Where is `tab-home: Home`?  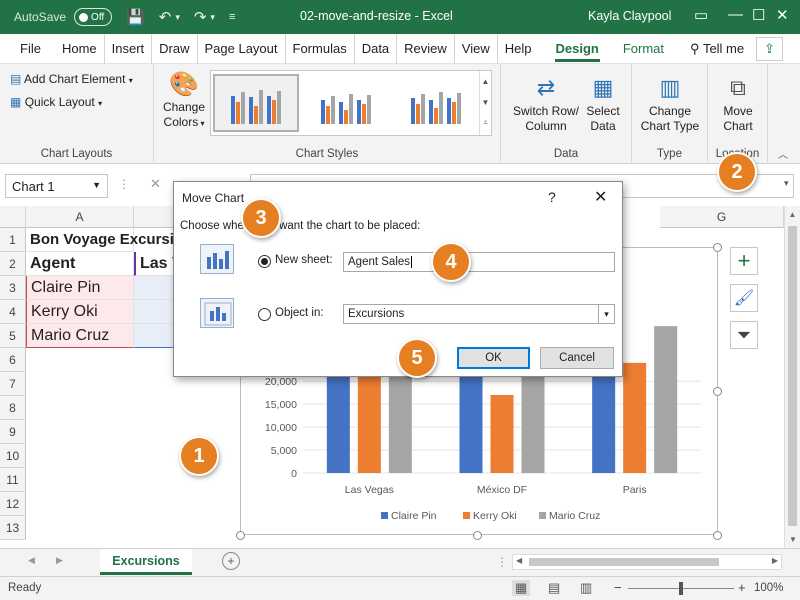 tab-home: Home is located at coordinates (80, 48).